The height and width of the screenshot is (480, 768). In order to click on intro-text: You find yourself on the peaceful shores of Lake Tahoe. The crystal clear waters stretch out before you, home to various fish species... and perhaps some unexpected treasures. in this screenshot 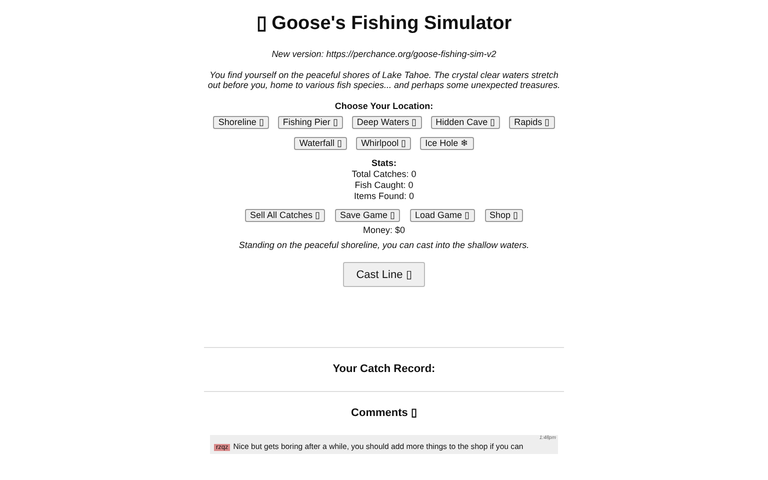, I will do `click(384, 80)`.